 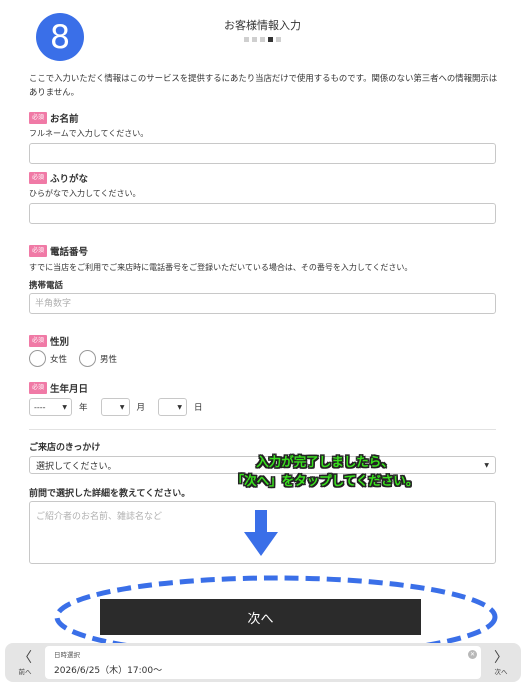 I want to click on birthdate-selects: ---- ▼ 年 ▼ 月 ▼ 日, so click(x=116, y=407).